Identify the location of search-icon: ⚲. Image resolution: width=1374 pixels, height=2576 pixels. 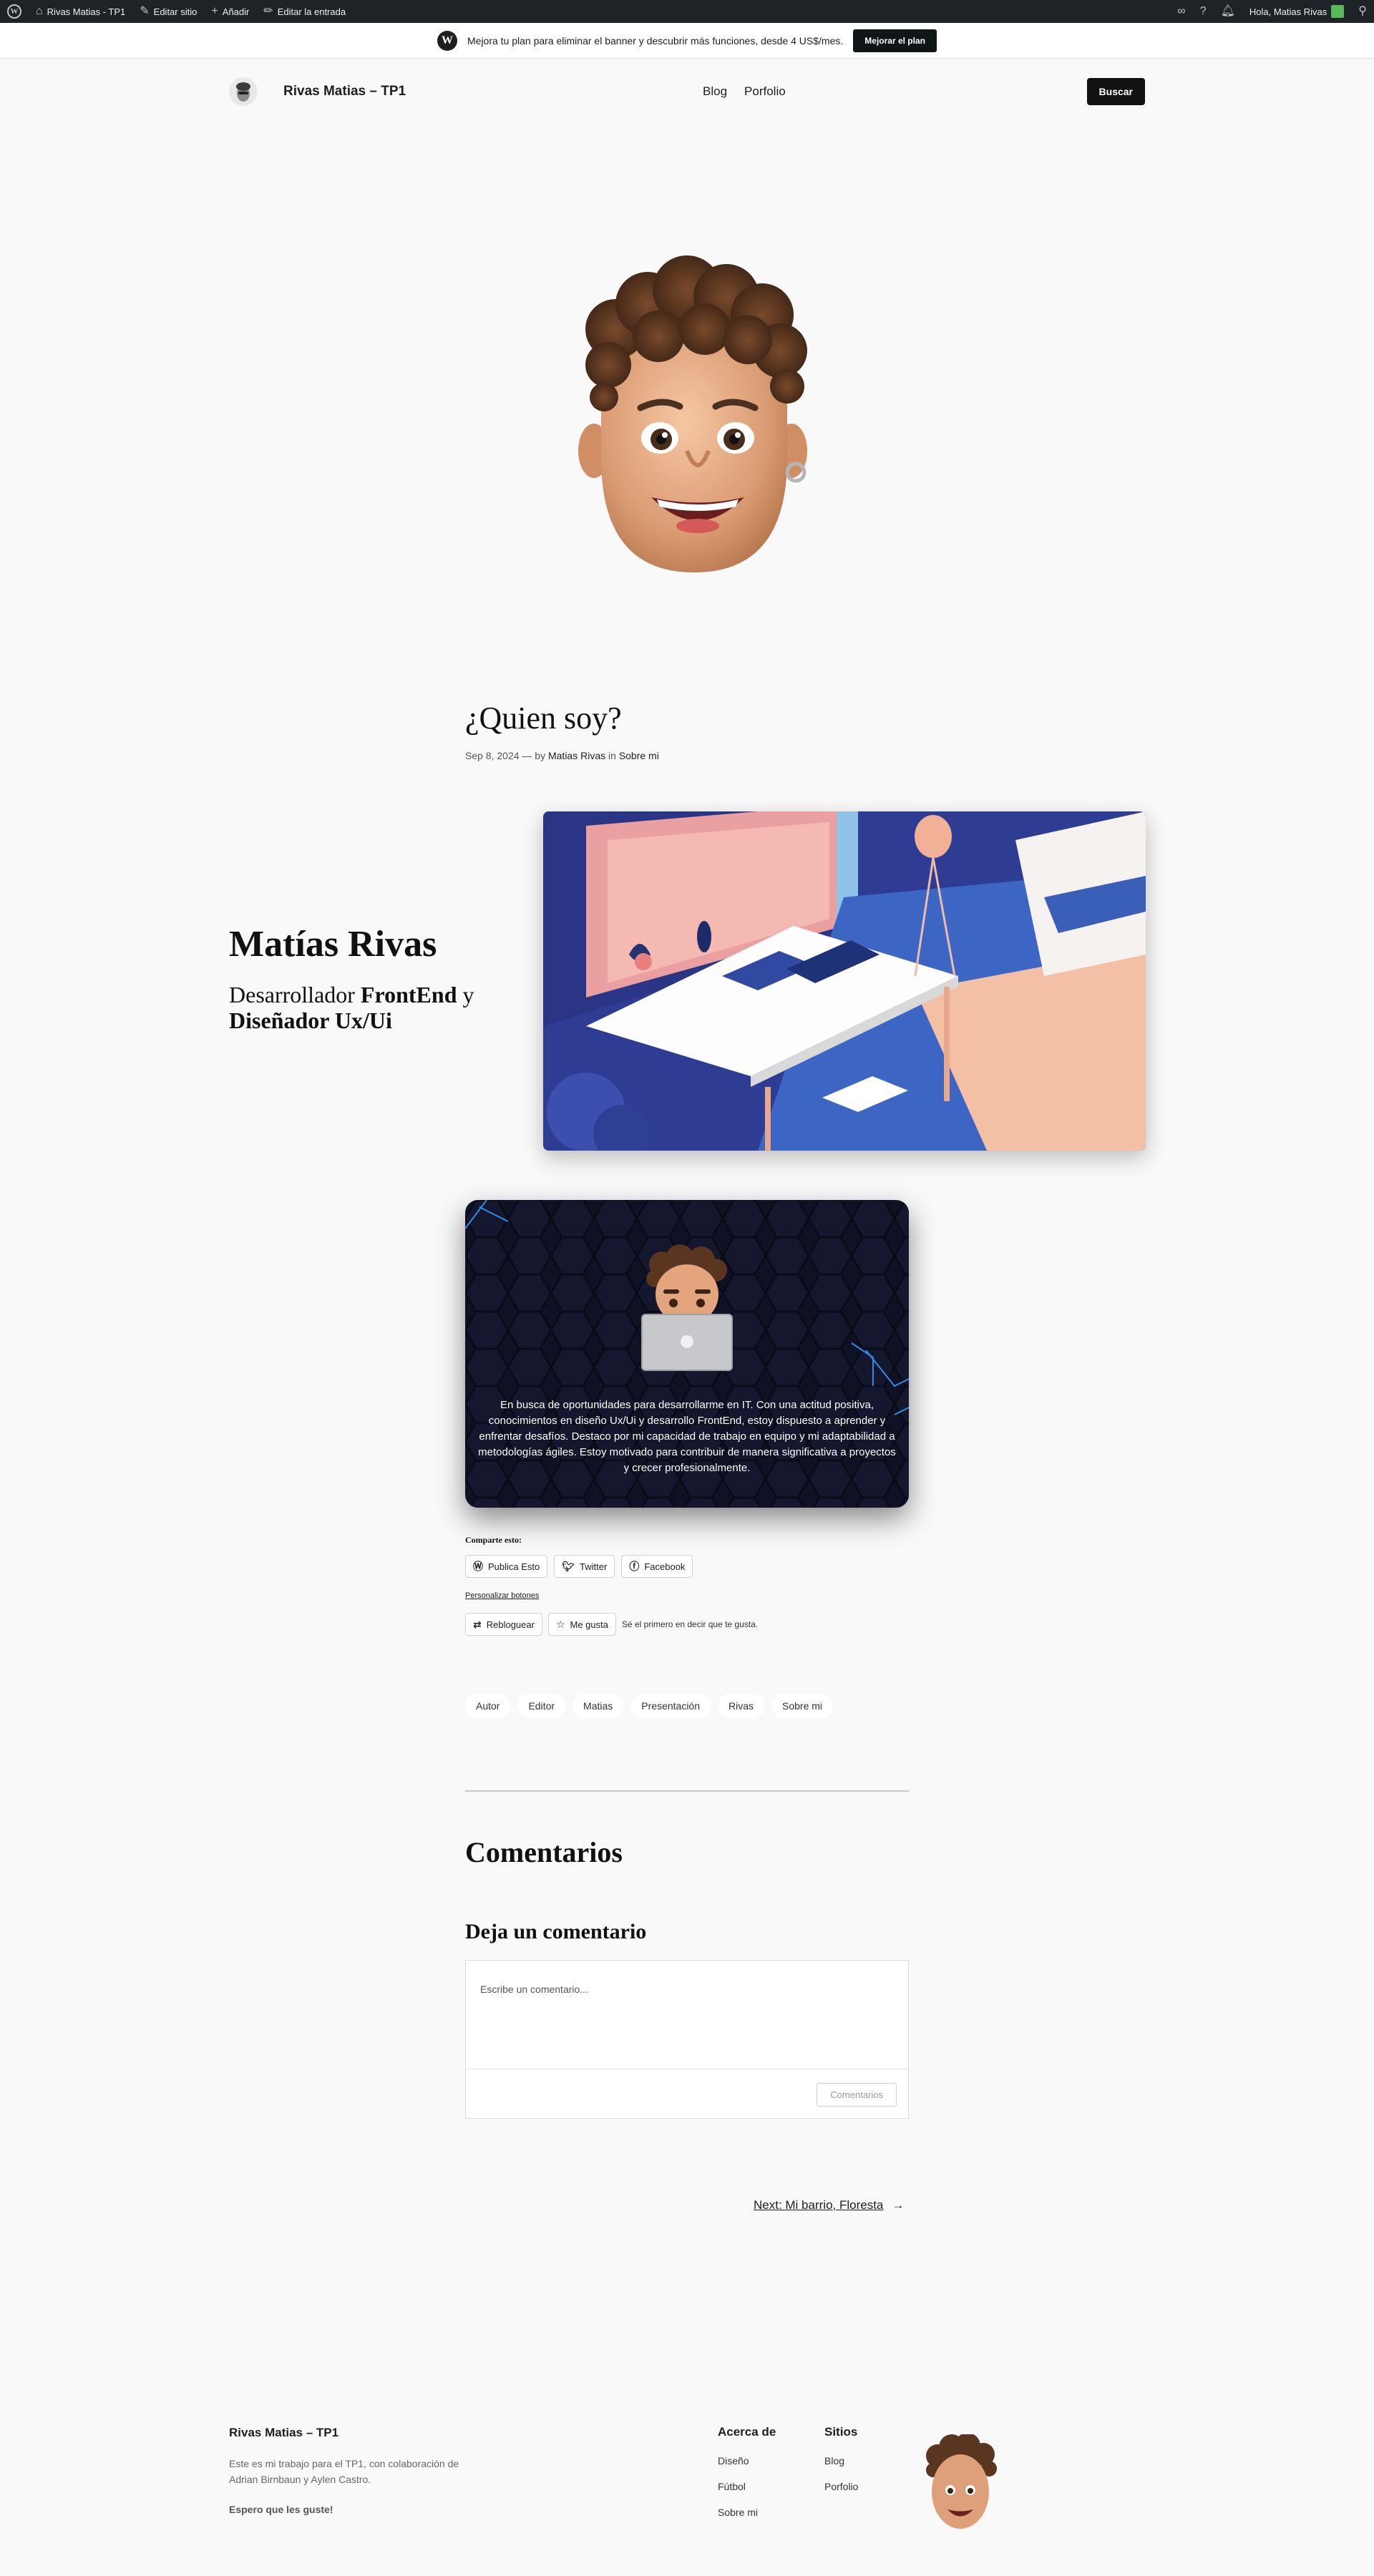
(1362, 11).